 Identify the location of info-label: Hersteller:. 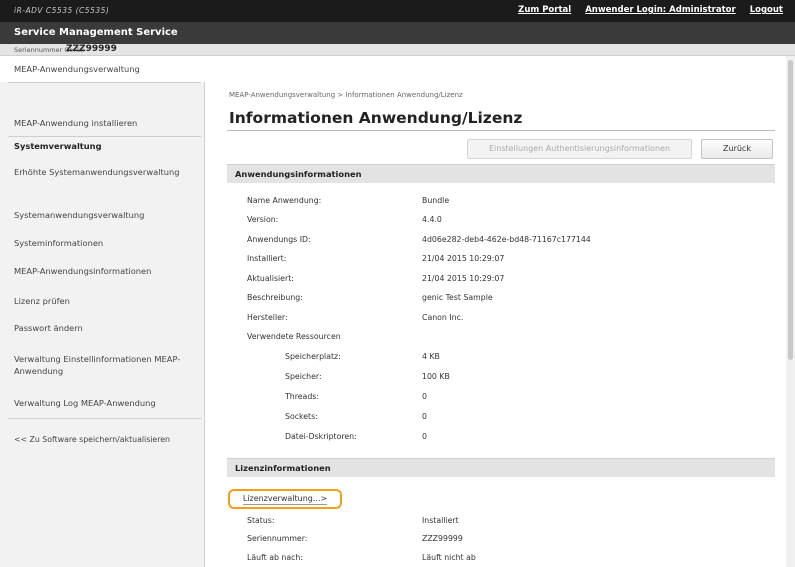
(267, 317).